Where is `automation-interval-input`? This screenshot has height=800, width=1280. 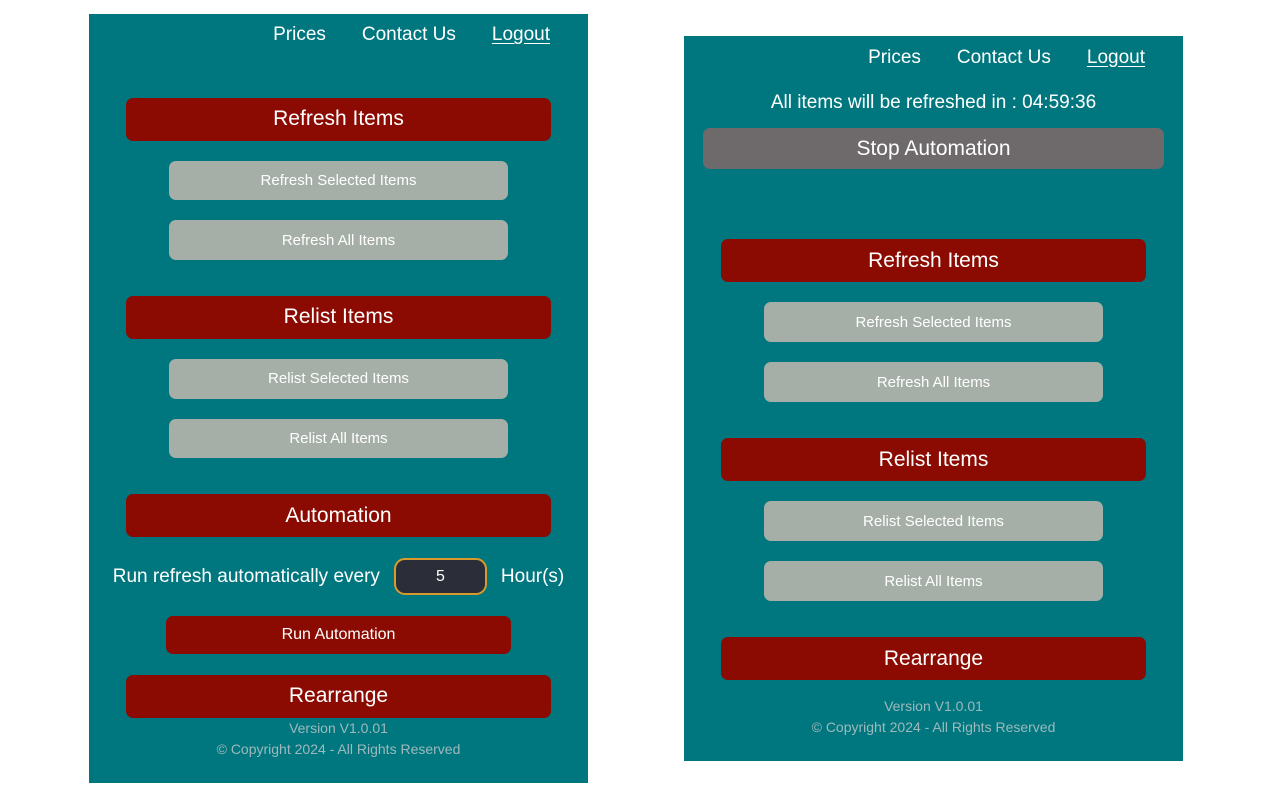 automation-interval-input is located at coordinates (440, 577).